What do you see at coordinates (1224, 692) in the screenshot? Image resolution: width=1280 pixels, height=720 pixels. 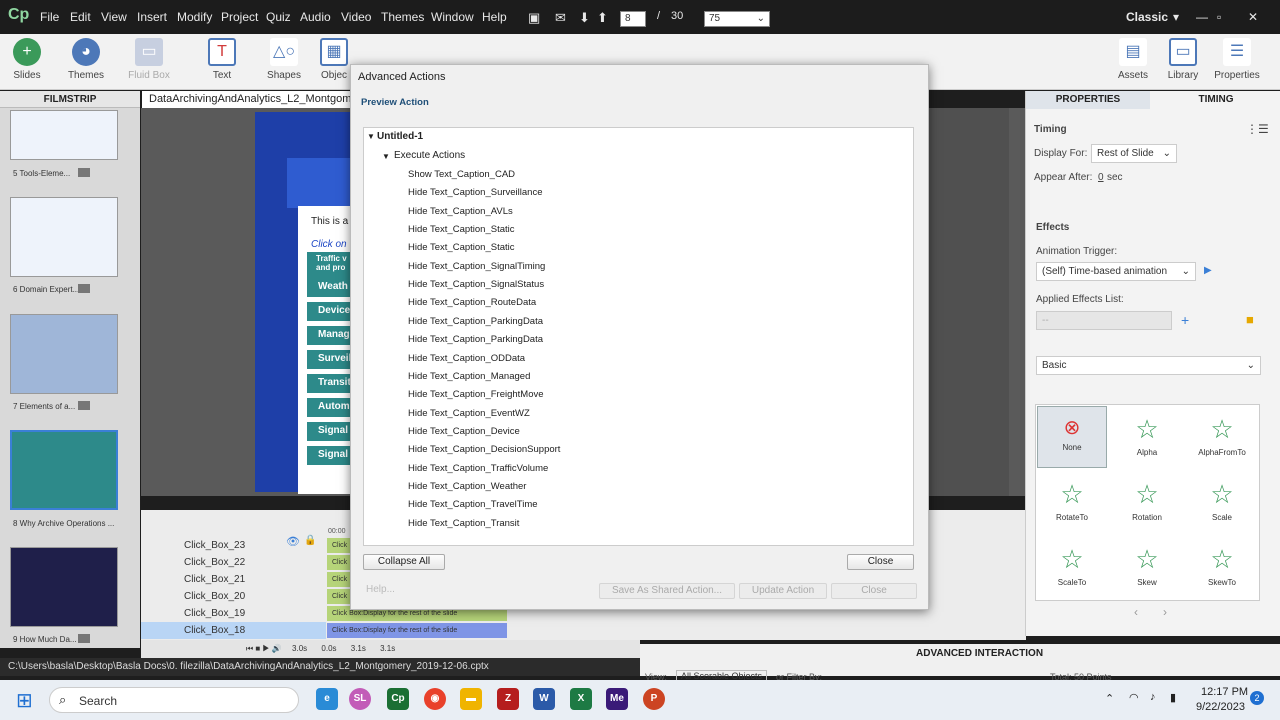 I see `clock-time: 12:17 PM` at bounding box center [1224, 692].